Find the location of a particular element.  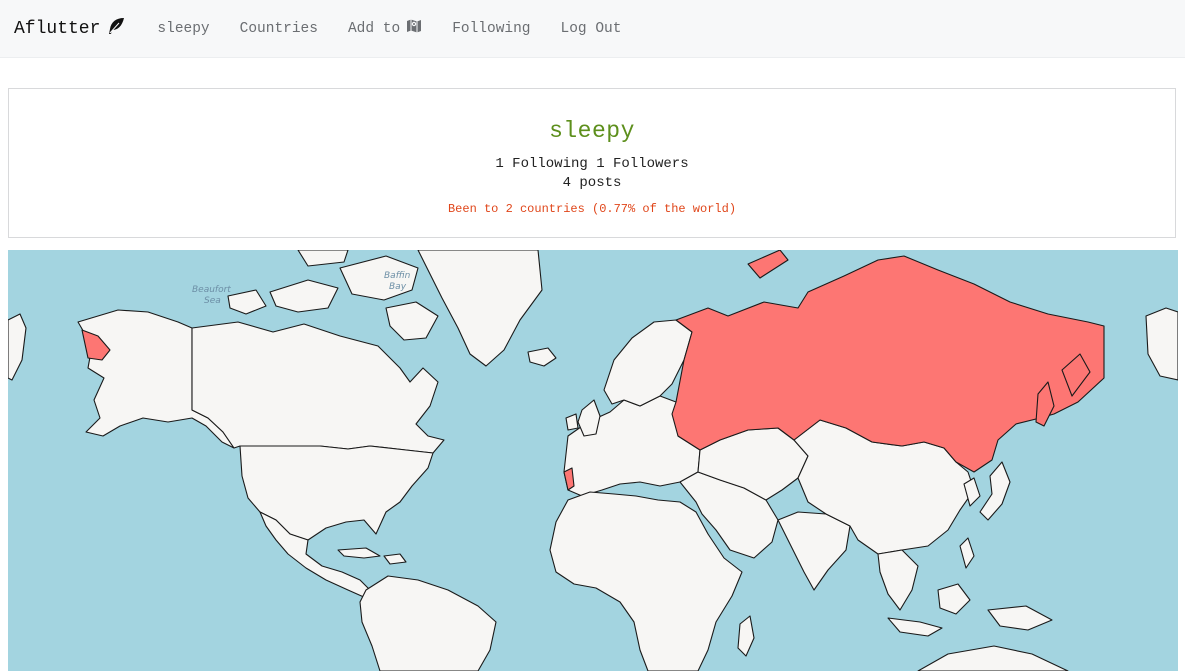

nav-item-following-label: Following is located at coordinates (491, 28).